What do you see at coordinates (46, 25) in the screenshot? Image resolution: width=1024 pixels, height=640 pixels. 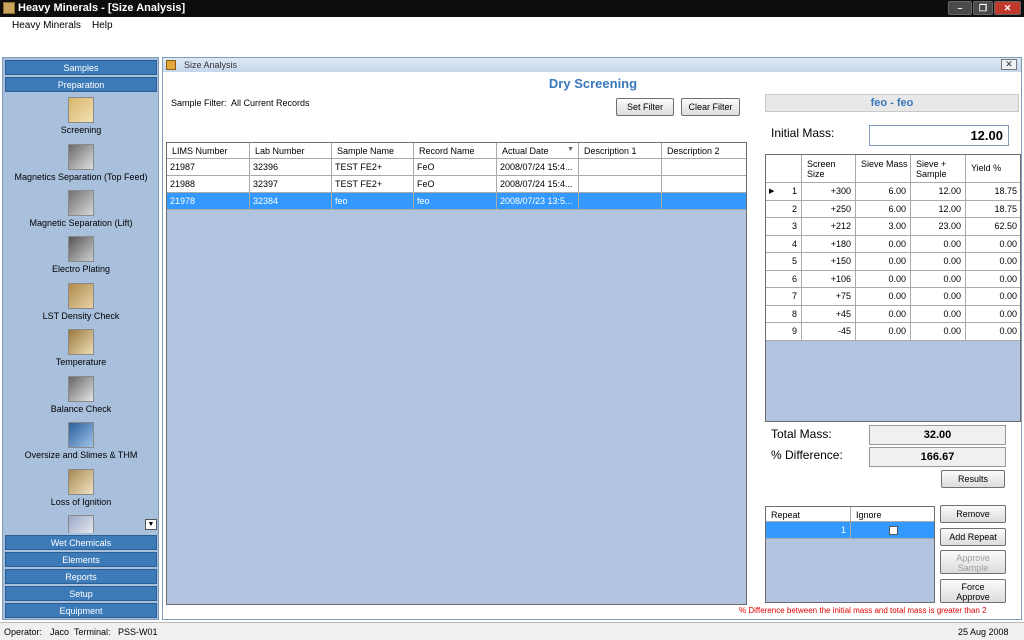 I see `menu-heavy-minerals: Heavy Minerals` at bounding box center [46, 25].